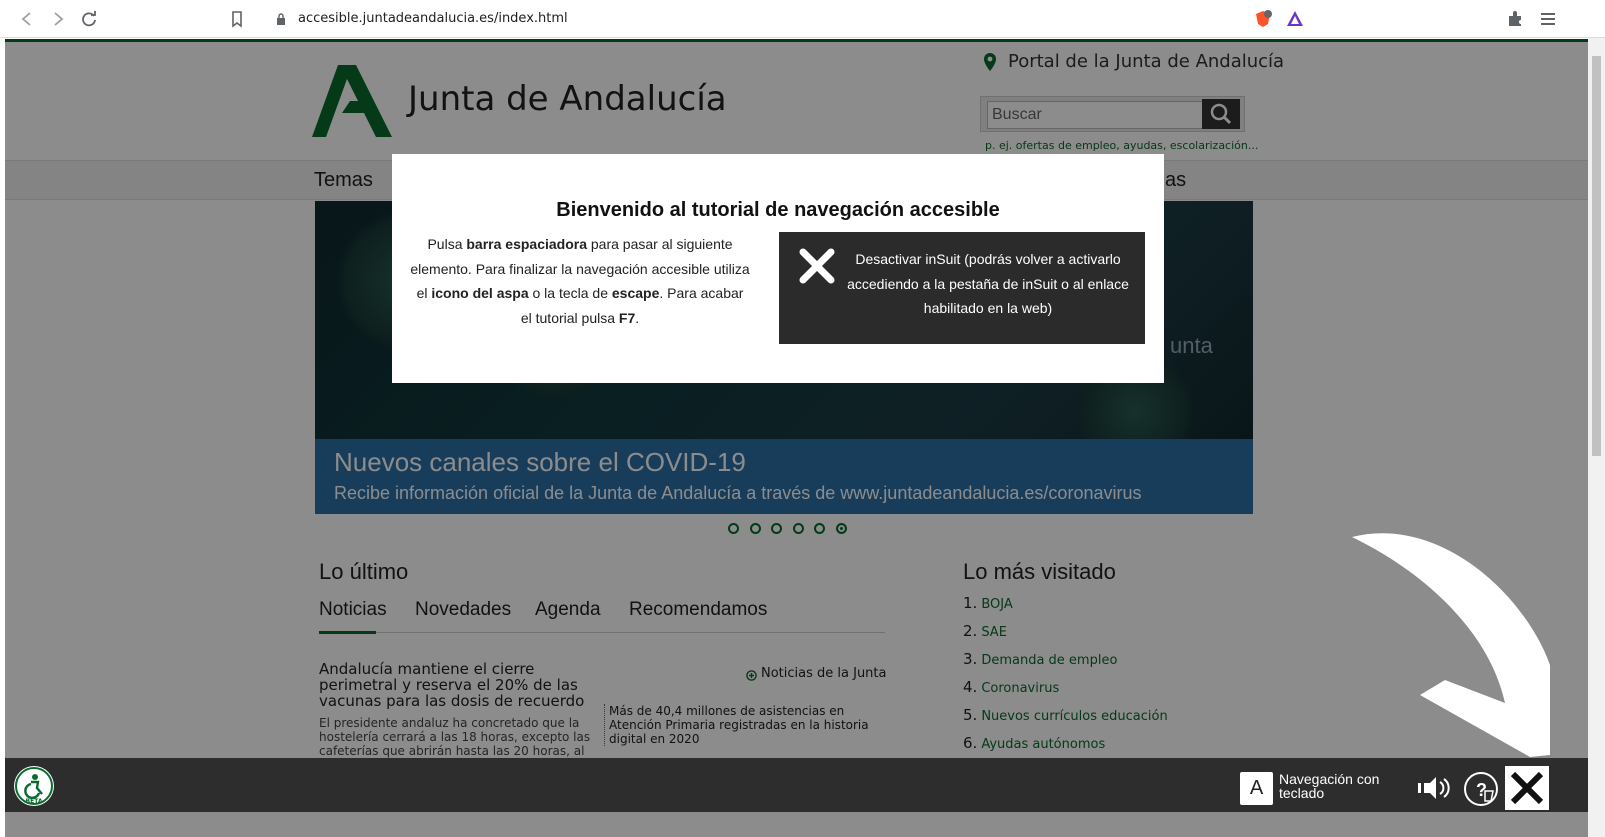 Image resolution: width=1605 pixels, height=837 pixels. I want to click on keyboard-nav-key: A, so click(1256, 788).